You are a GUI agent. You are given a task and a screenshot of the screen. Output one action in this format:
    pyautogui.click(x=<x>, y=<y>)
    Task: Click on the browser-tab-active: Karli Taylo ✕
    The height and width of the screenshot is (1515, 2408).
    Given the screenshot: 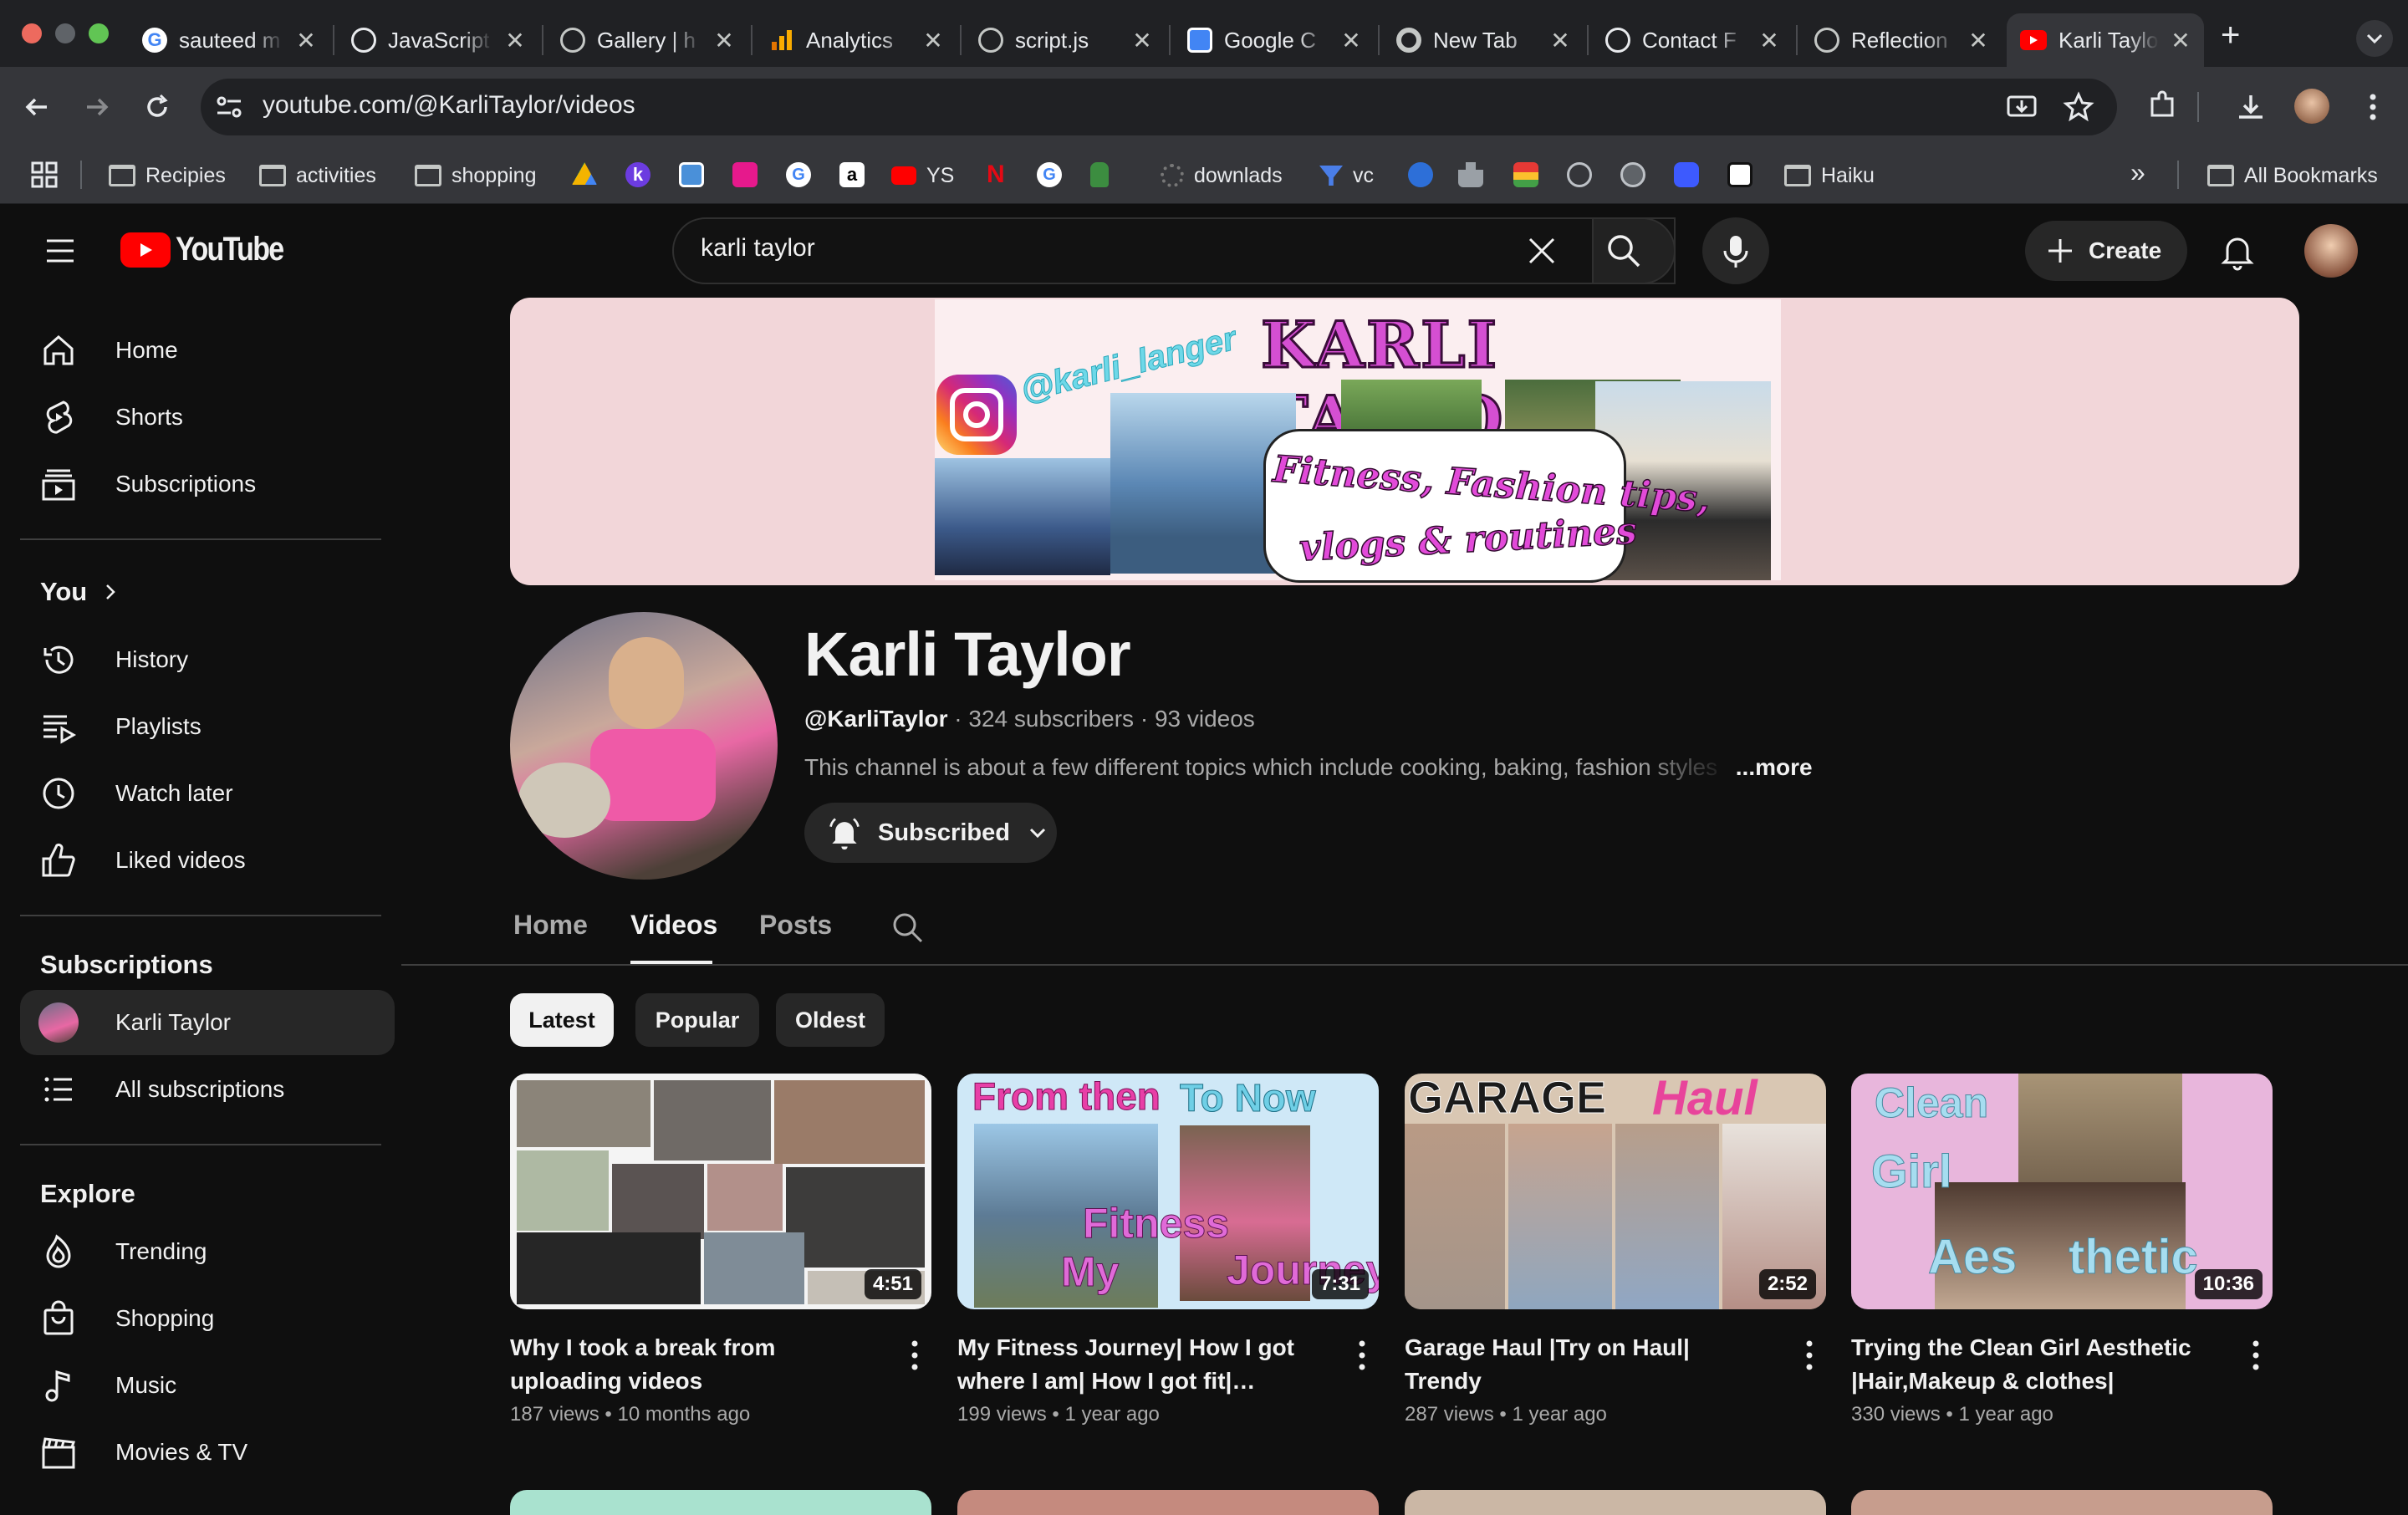 What is the action you would take?
    pyautogui.click(x=2105, y=40)
    